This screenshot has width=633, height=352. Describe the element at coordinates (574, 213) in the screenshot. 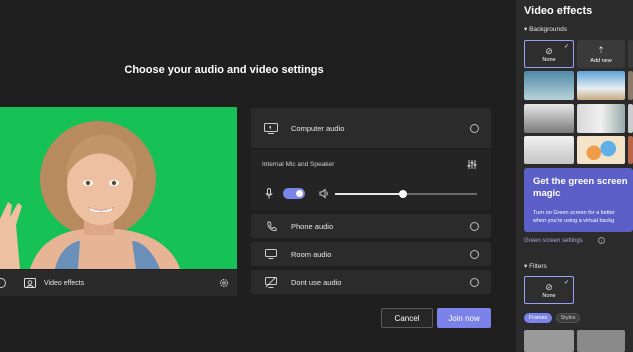

I see `promo-text-line1: Turn on Green screen for a better` at that location.